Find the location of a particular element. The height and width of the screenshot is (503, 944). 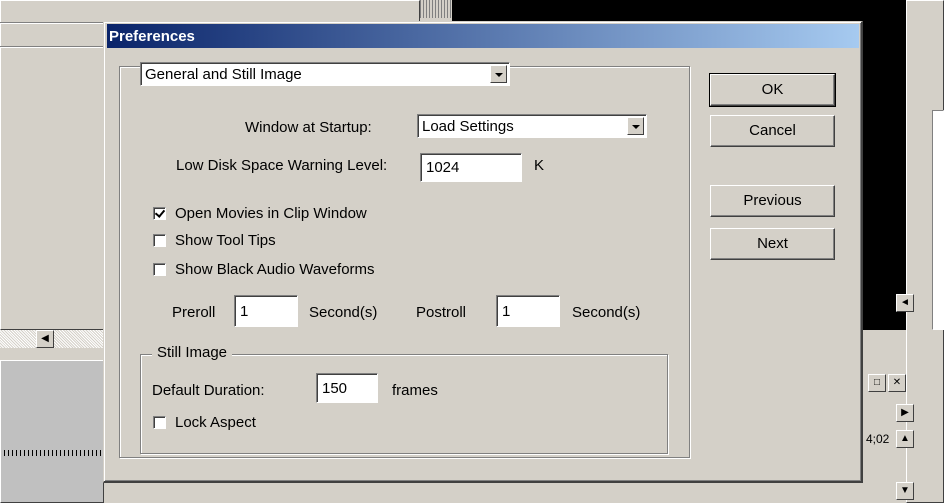

lock-aspect-checkbox: Lock Aspect is located at coordinates (204, 422).